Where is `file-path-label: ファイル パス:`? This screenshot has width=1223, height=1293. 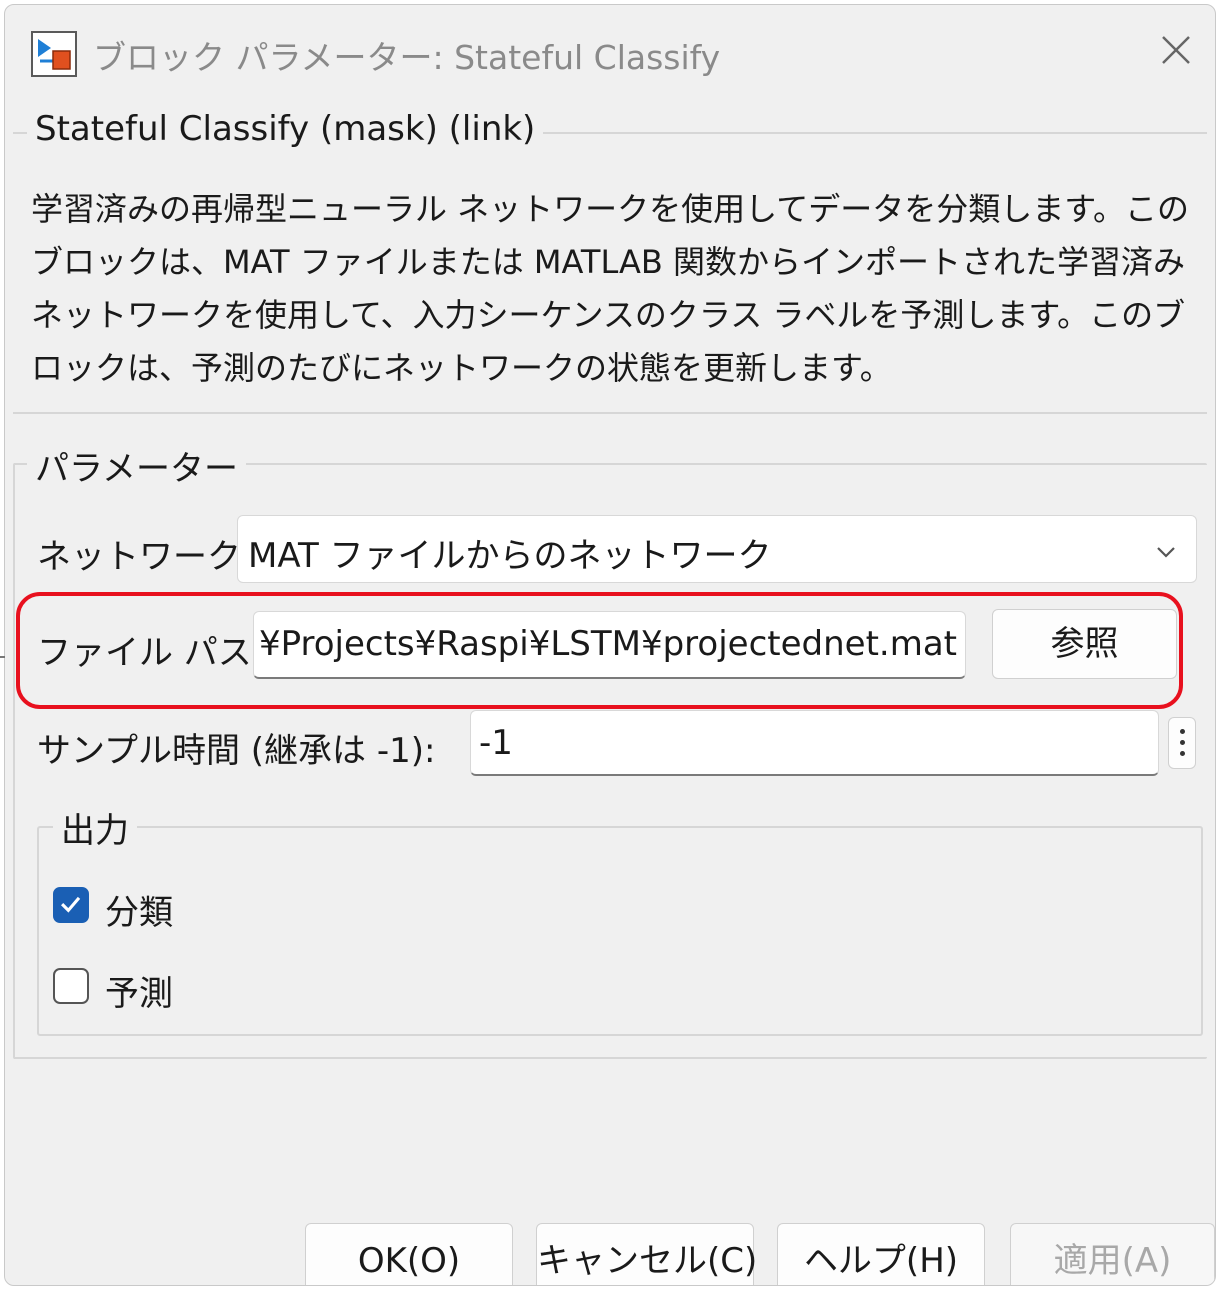
file-path-label: ファイル パス: is located at coordinates (150, 653).